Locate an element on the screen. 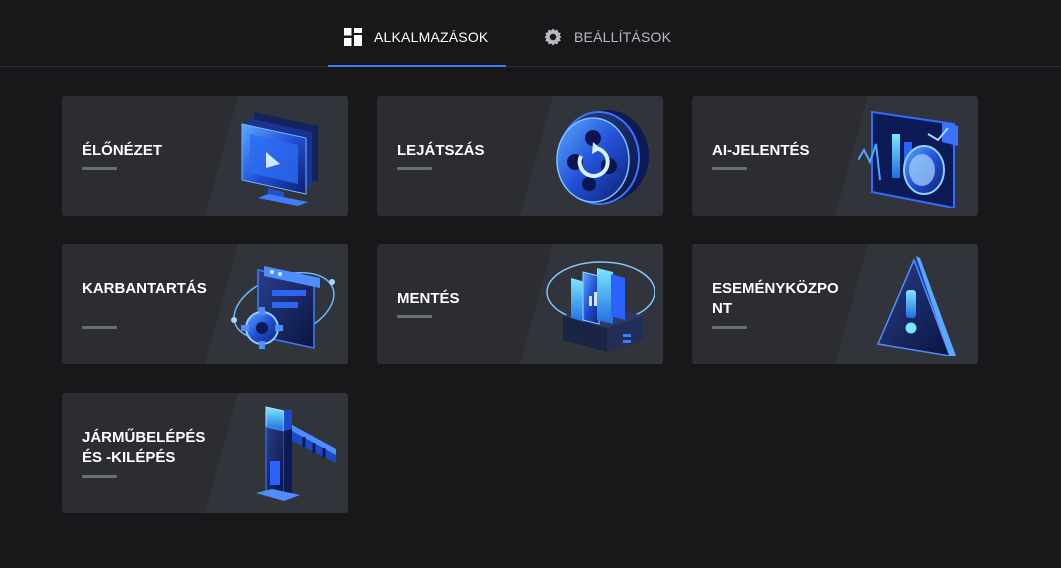 The width and height of the screenshot is (1061, 568). barrier-gate-icon is located at coordinates (296, 453).